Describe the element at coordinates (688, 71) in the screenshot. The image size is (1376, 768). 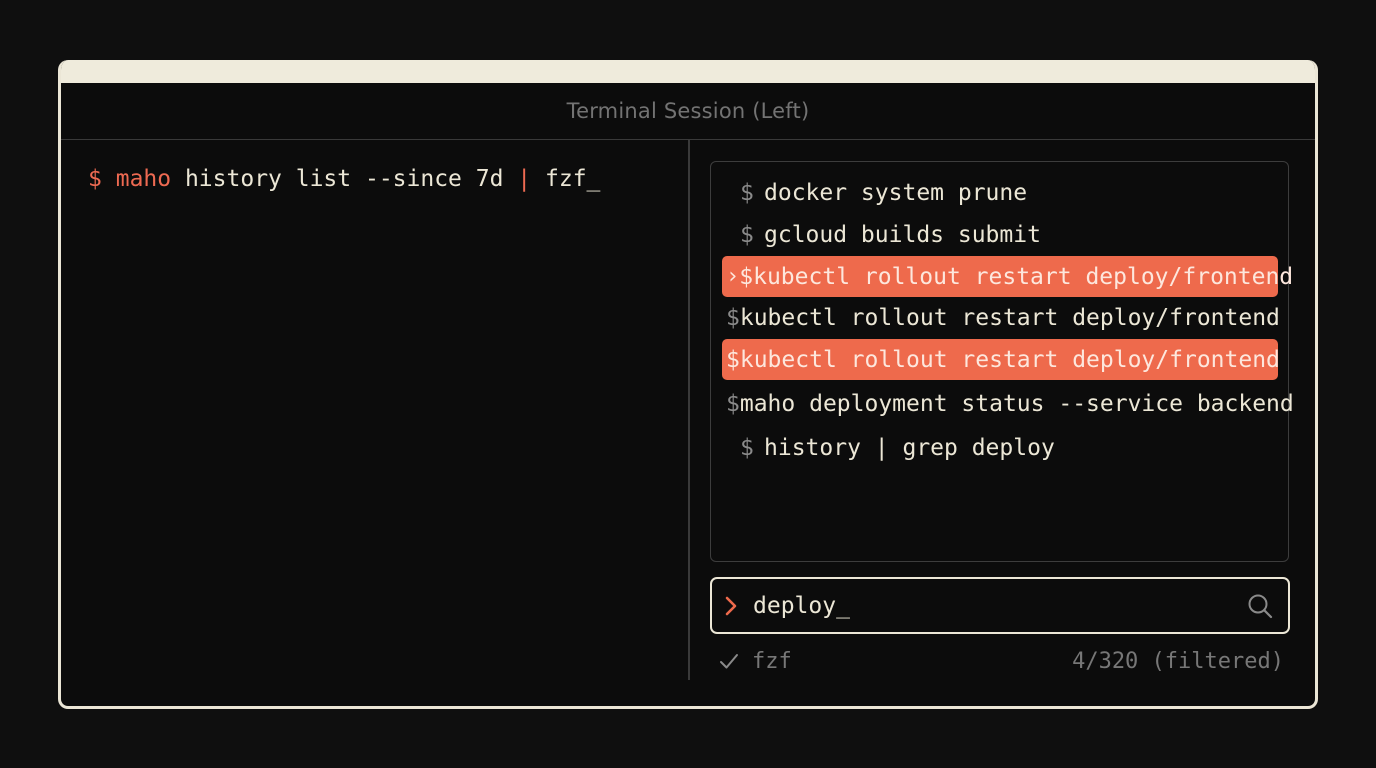
I see `window-title-bar` at that location.